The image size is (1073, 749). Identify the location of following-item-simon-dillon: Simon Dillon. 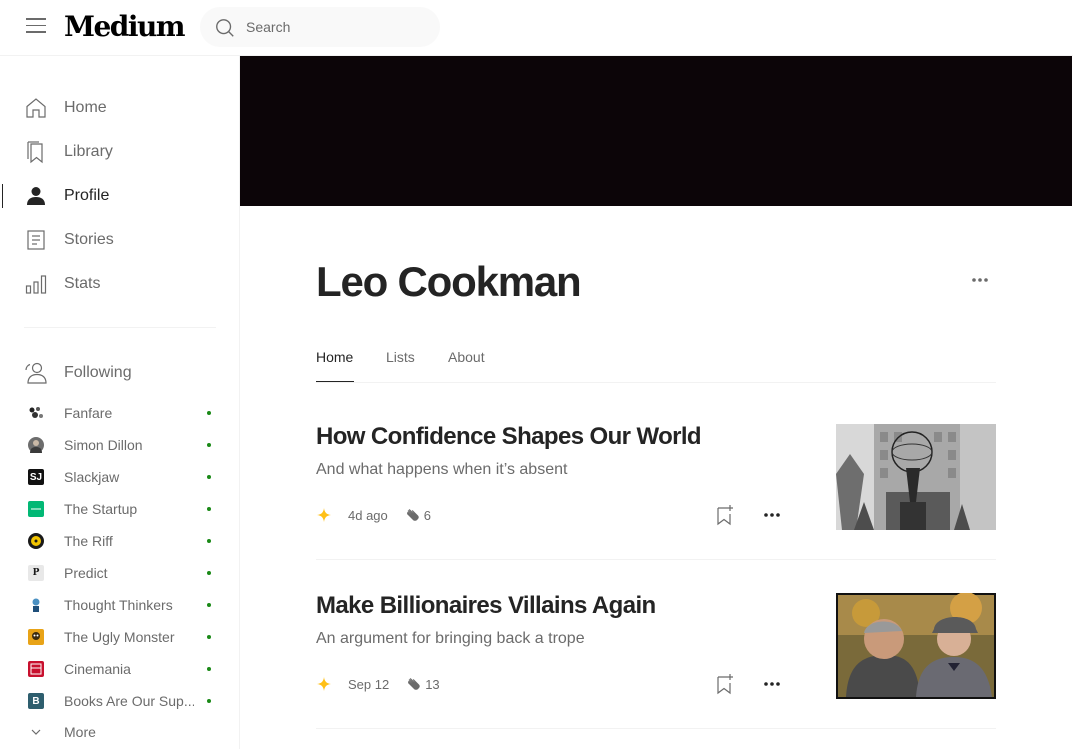
(123, 445).